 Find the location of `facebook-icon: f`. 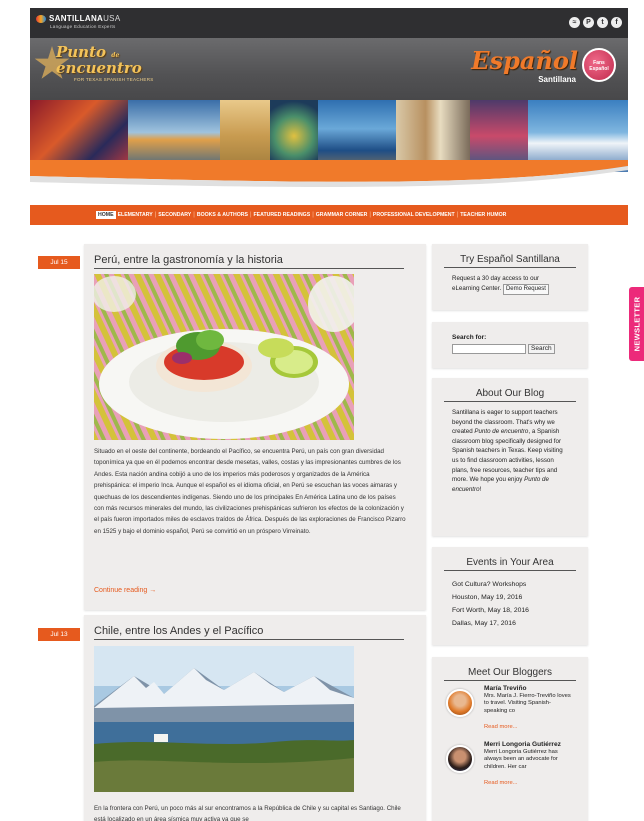

facebook-icon: f is located at coordinates (616, 22).